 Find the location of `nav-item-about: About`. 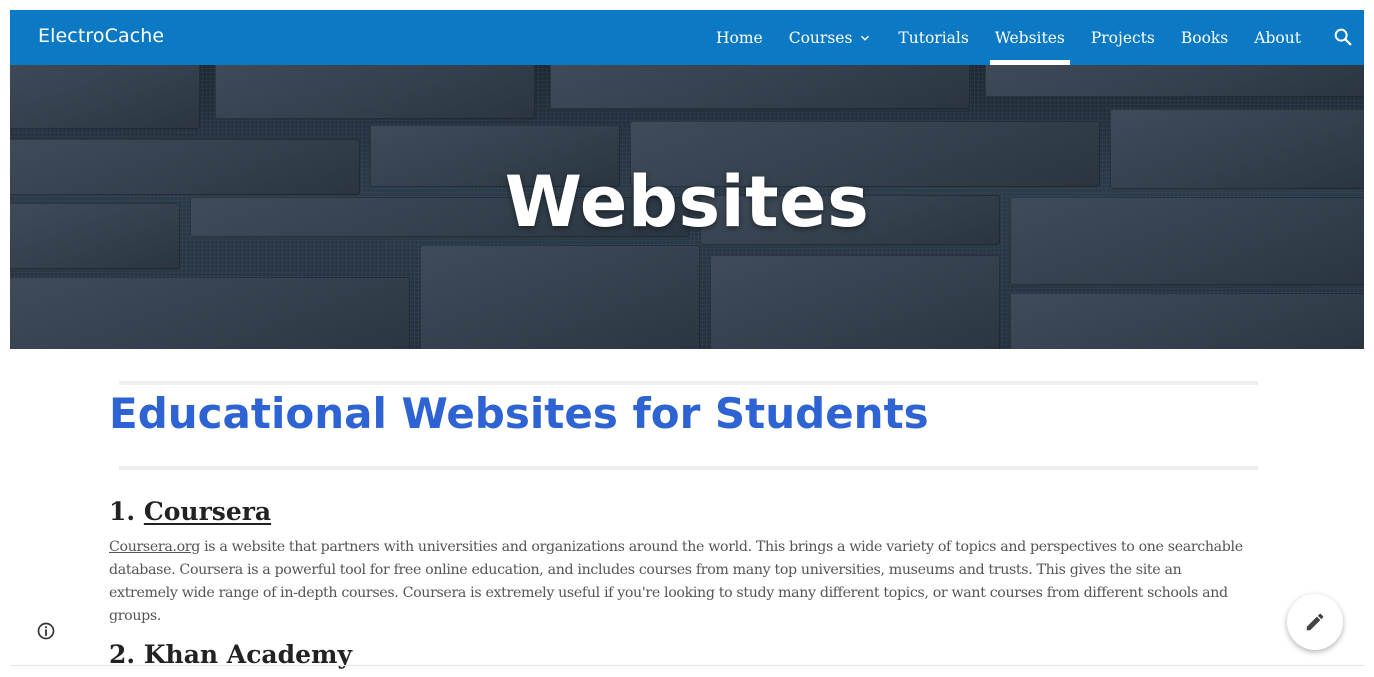

nav-item-about: About is located at coordinates (1277, 37).